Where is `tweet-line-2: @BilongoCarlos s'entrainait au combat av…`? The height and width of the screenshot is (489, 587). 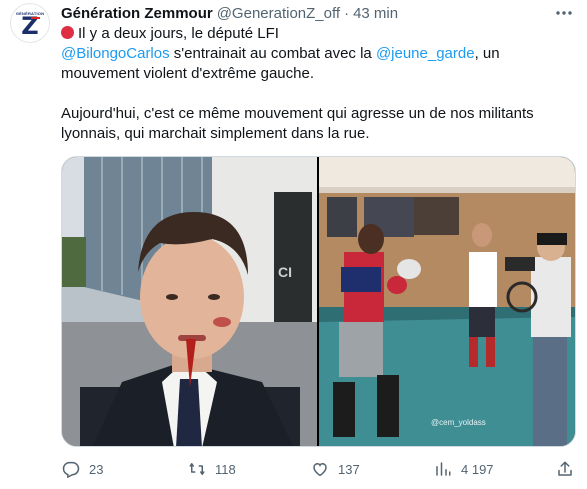
tweet-line-2: @BilongoCarlos s'entrainait au combat av… is located at coordinates (318, 54).